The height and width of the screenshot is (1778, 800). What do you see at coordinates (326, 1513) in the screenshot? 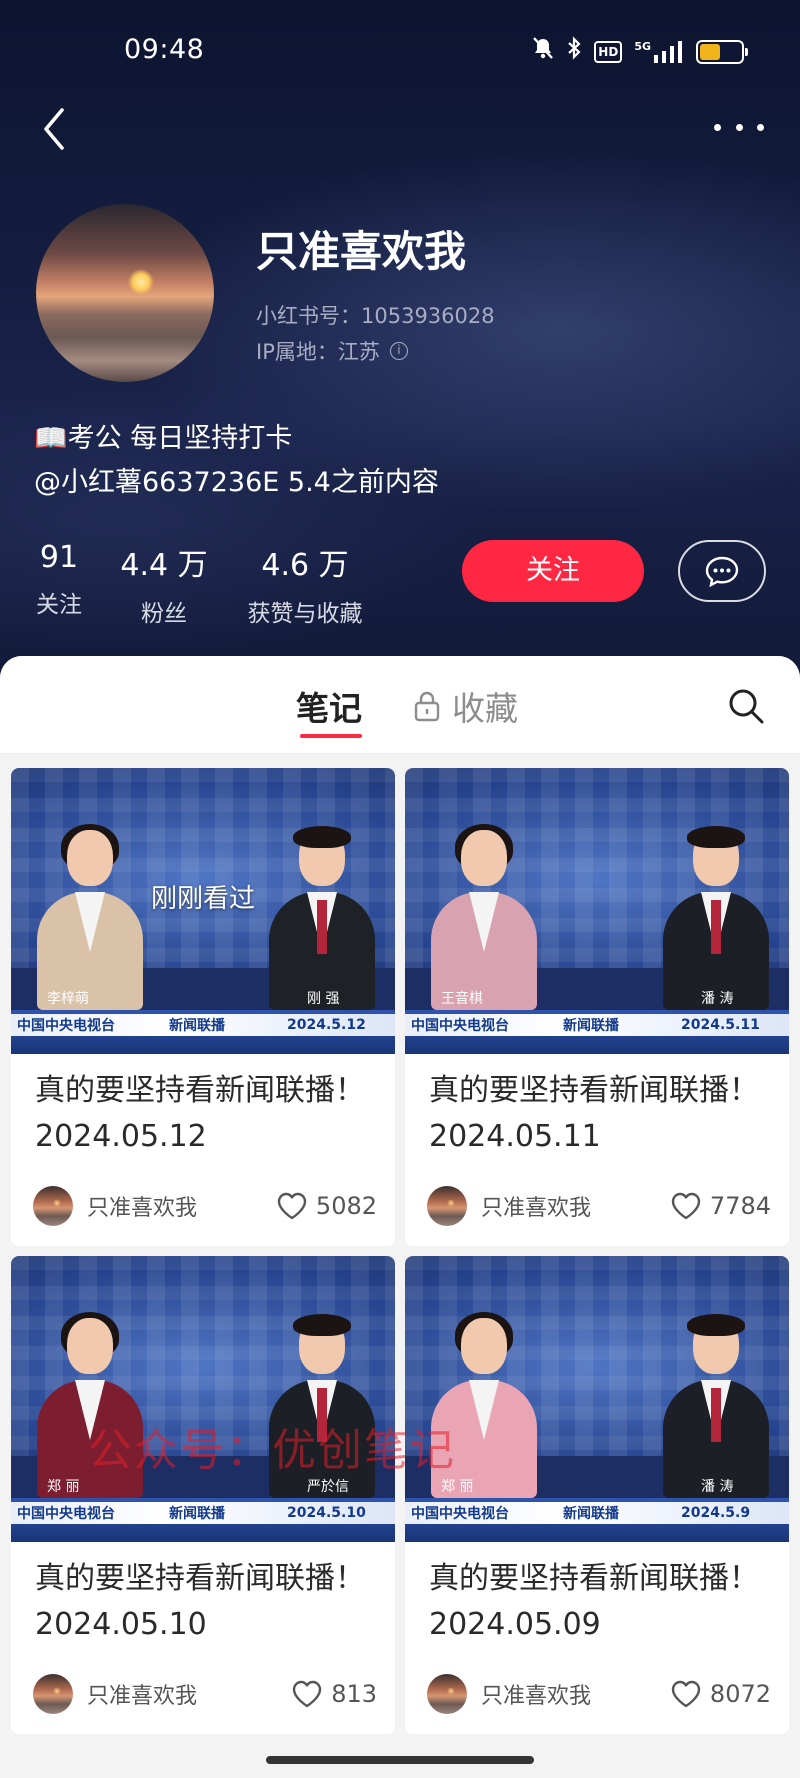
I see `broadcast-date: 2024.5.10` at bounding box center [326, 1513].